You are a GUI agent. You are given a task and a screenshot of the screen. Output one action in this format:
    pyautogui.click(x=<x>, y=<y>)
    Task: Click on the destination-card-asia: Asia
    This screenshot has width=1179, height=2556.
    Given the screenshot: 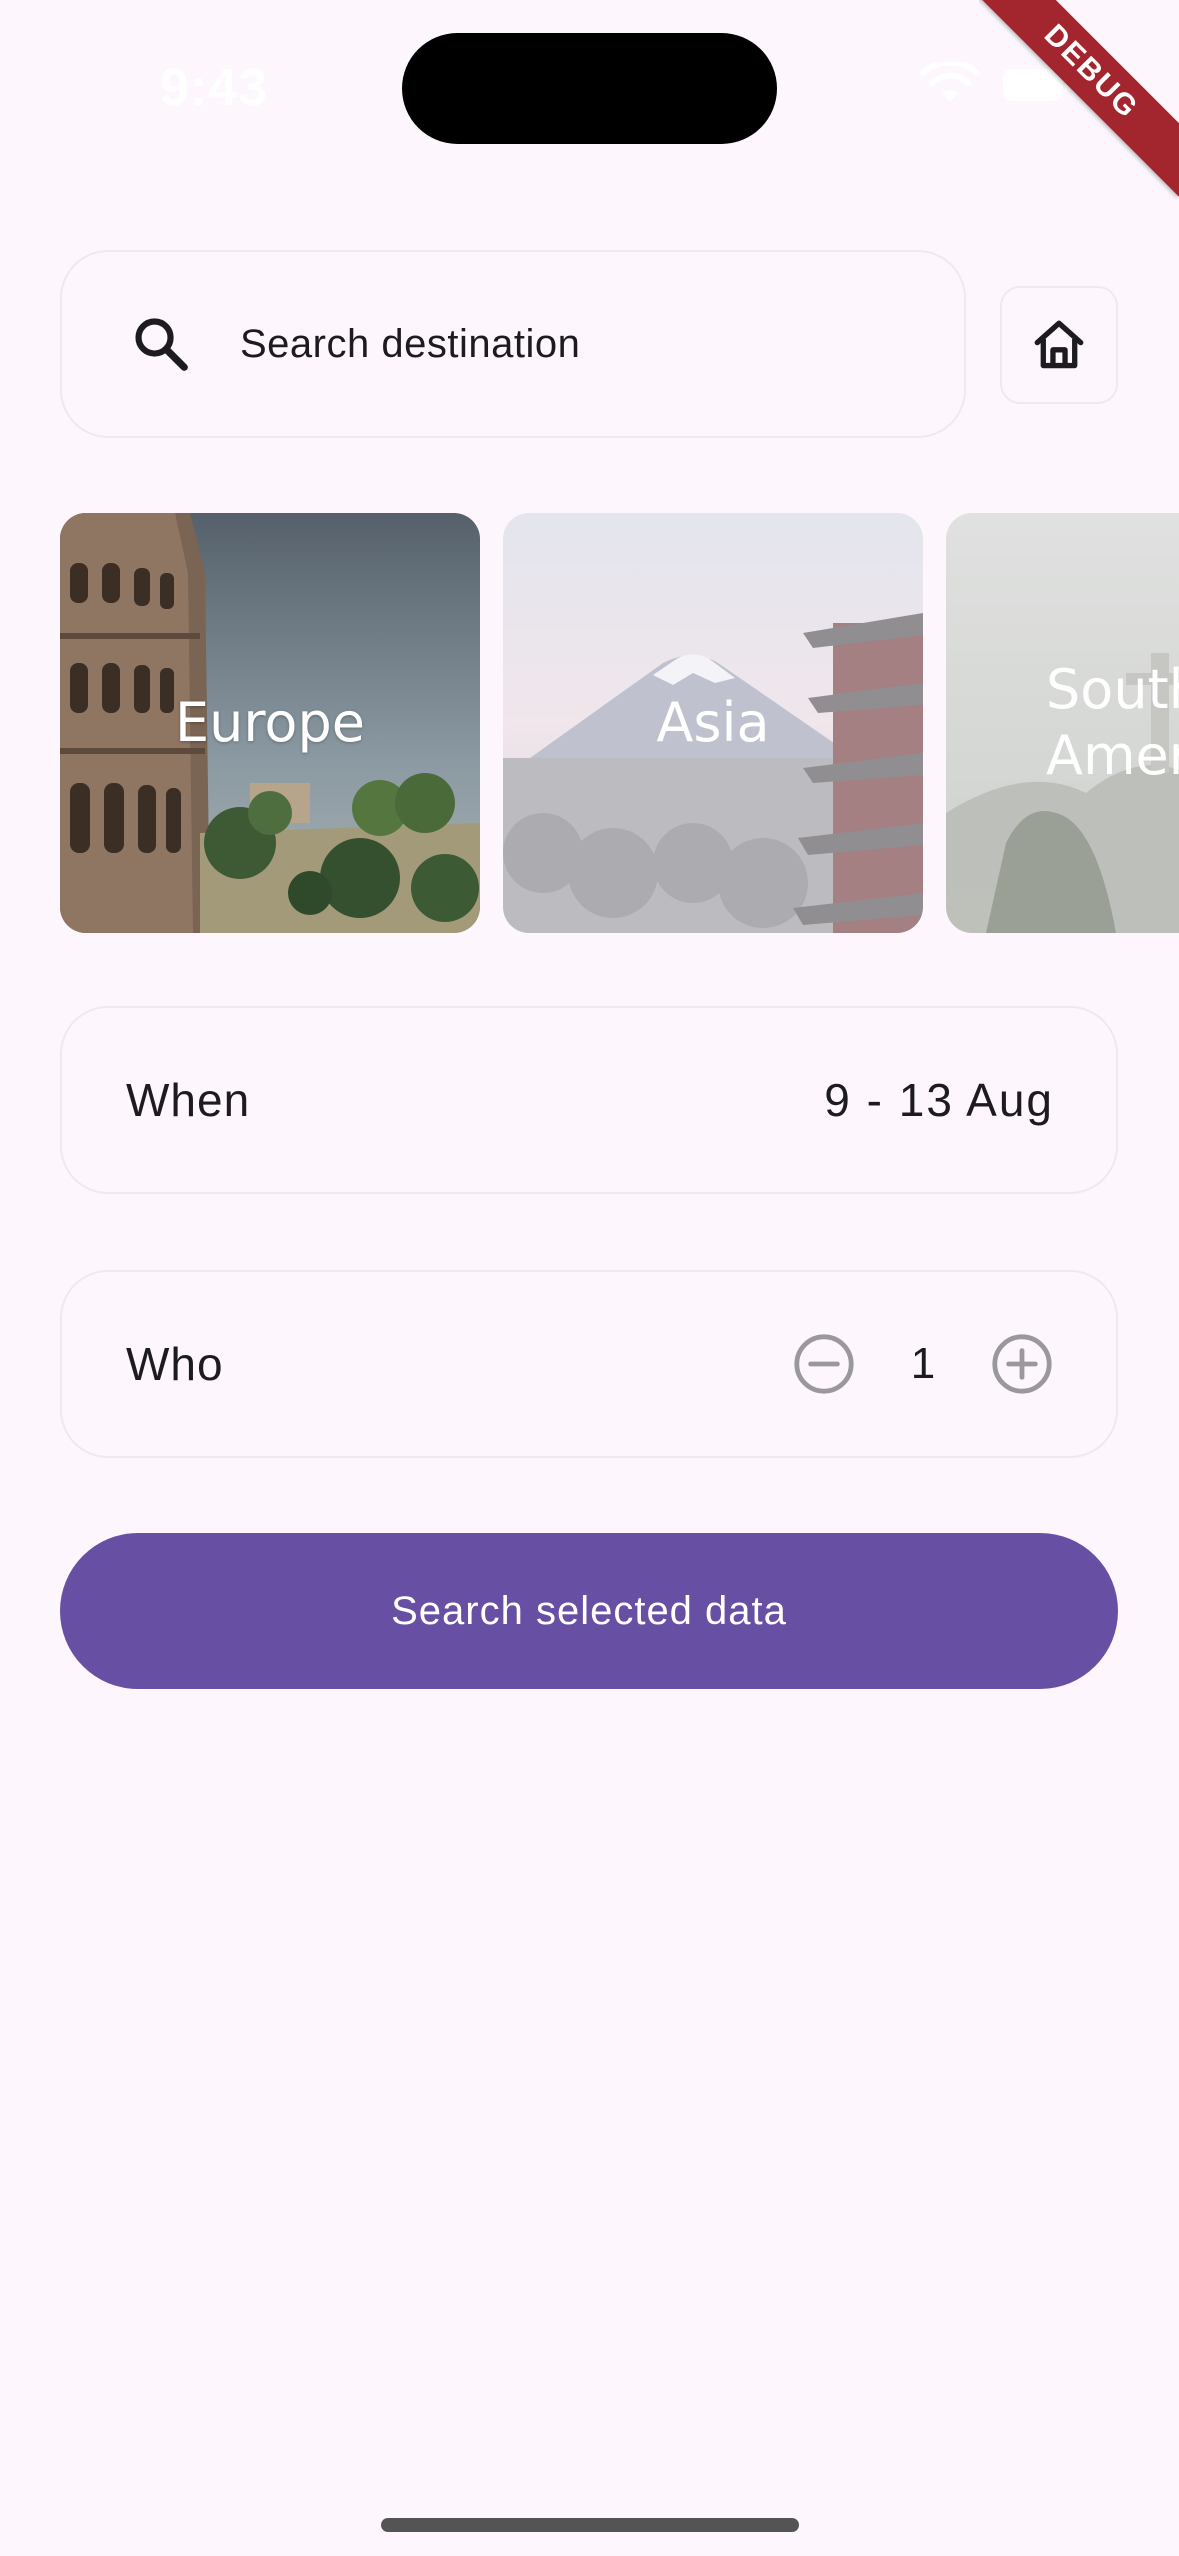 What is the action you would take?
    pyautogui.click(x=713, y=723)
    